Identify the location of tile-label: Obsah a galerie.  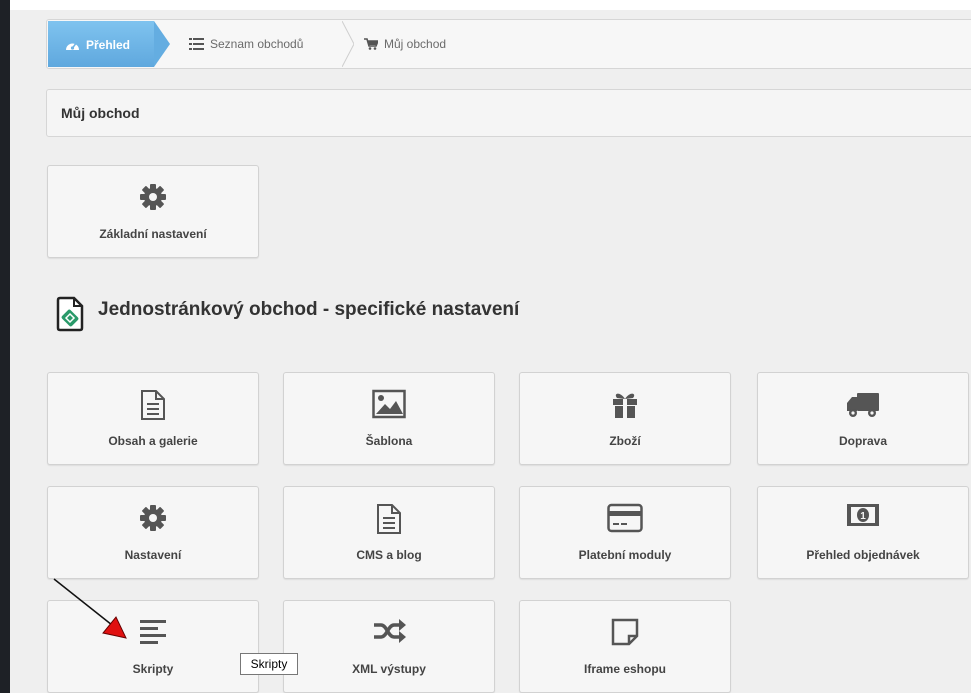
(153, 441).